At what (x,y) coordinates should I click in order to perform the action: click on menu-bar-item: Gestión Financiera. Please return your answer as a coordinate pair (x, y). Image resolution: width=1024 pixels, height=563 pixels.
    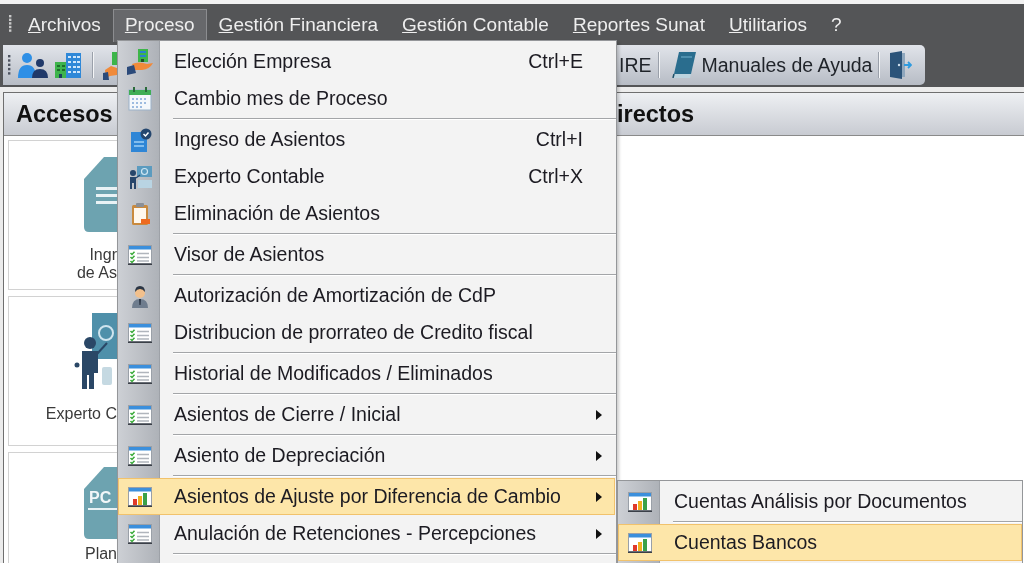
    Looking at the image, I should click on (298, 25).